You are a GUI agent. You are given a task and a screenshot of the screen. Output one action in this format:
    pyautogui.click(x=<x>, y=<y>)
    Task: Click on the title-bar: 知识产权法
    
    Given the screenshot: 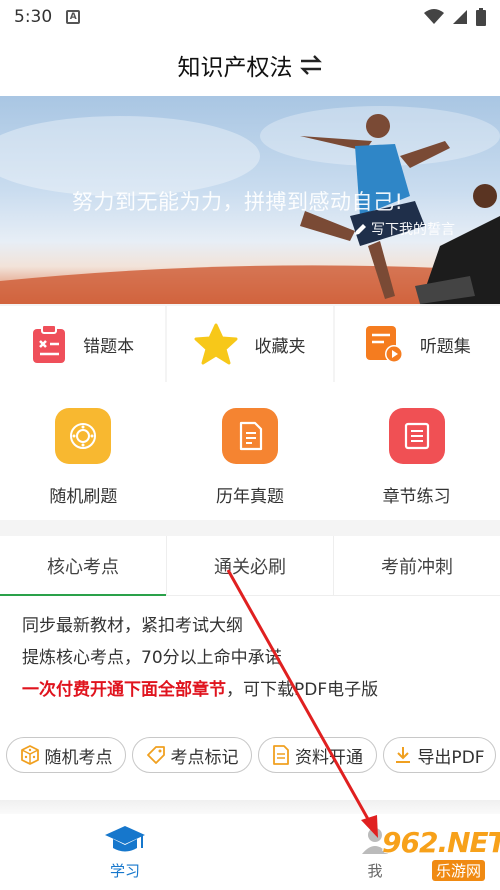 What is the action you would take?
    pyautogui.click(x=250, y=65)
    